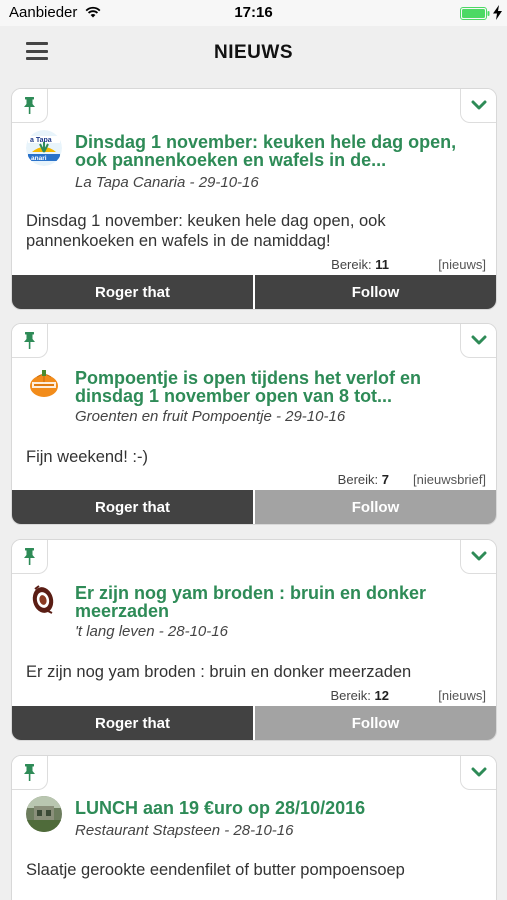 The width and height of the screenshot is (507, 900). I want to click on clock: 17:16, so click(253, 12).